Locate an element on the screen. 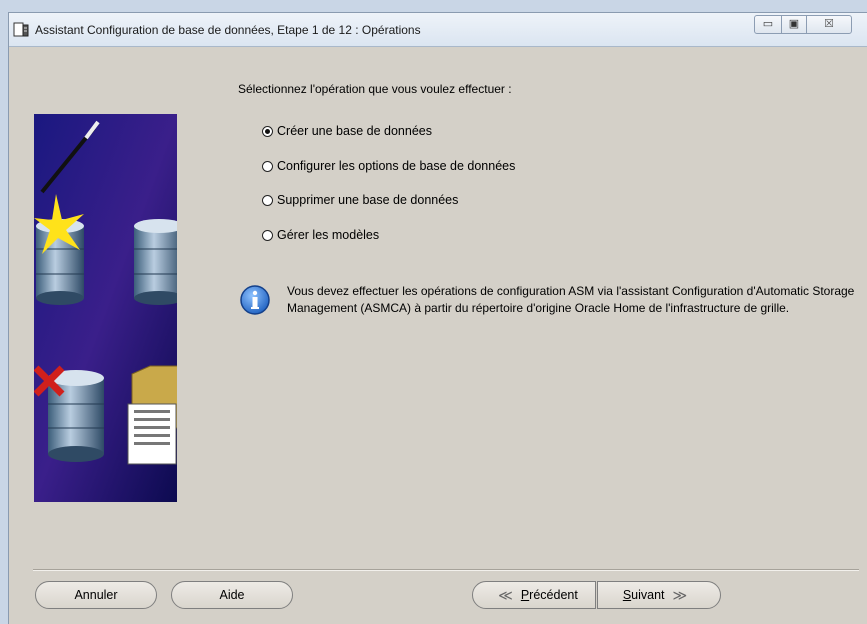 This screenshot has height=624, width=867. help-label: Aide is located at coordinates (232, 595).